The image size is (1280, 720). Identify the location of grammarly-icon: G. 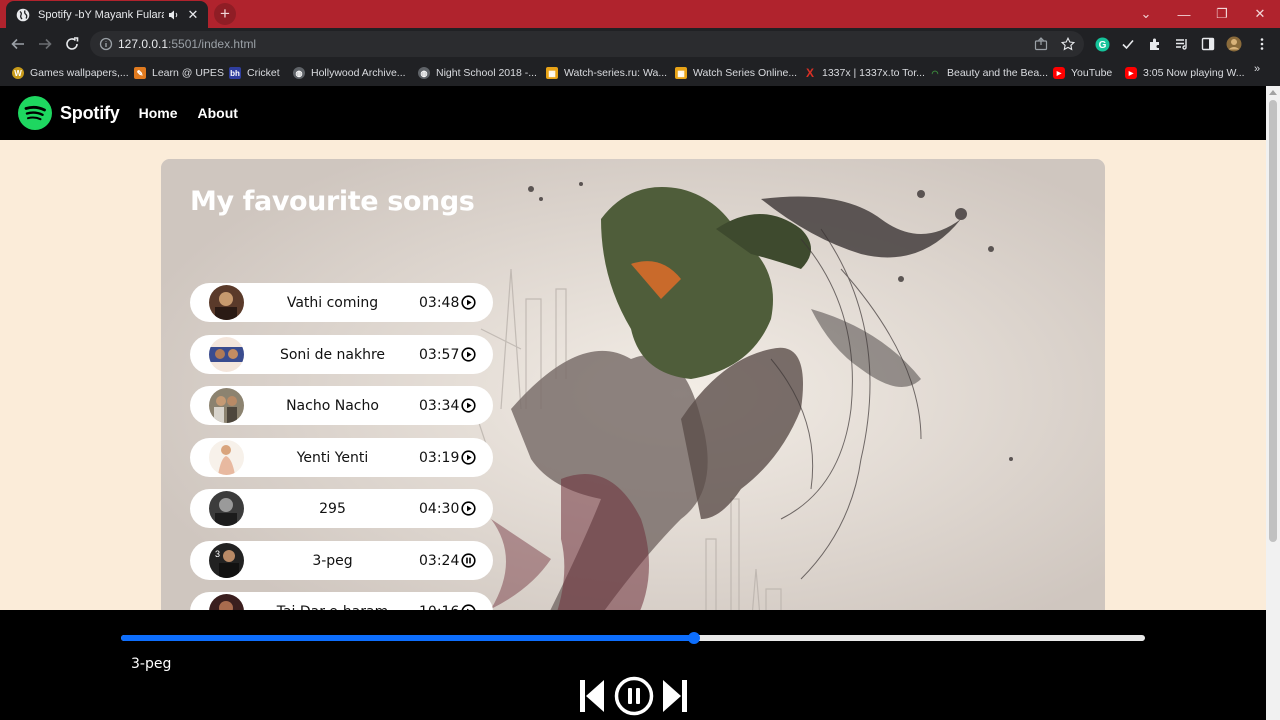
(1102, 44).